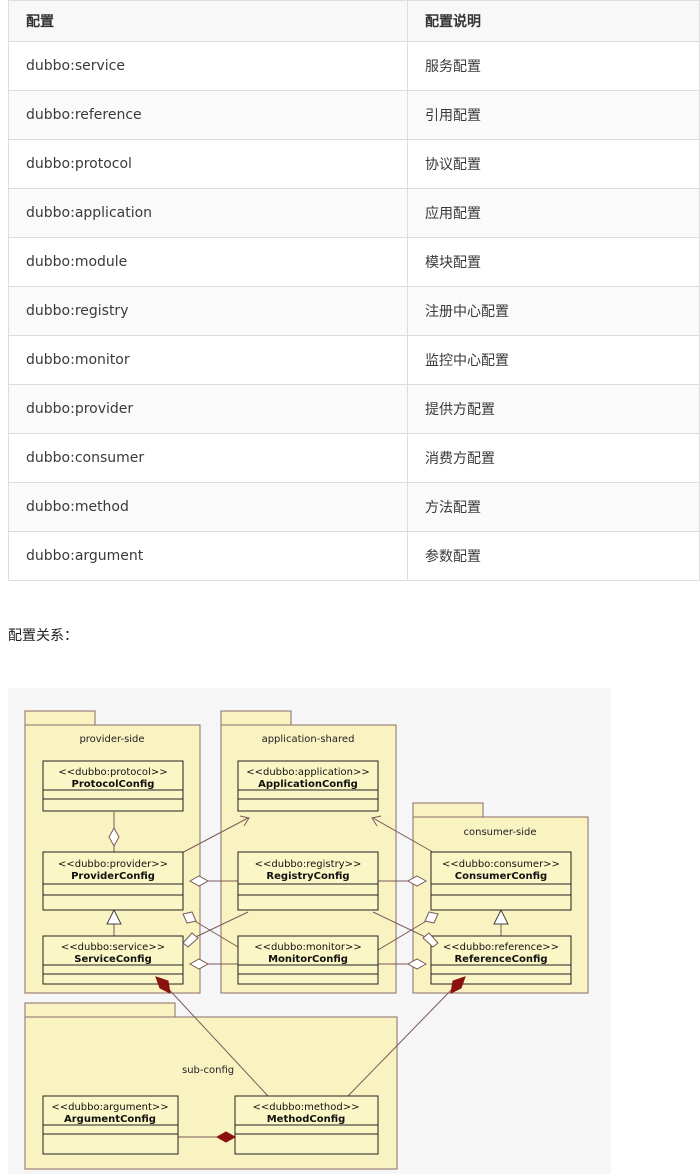 The height and width of the screenshot is (1174, 700). I want to click on package-label-sub: sub-config, so click(208, 1070).